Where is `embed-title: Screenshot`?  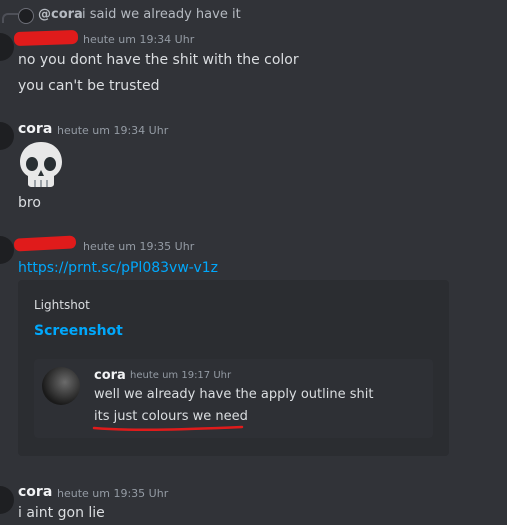
embed-title: Screenshot is located at coordinates (78, 331).